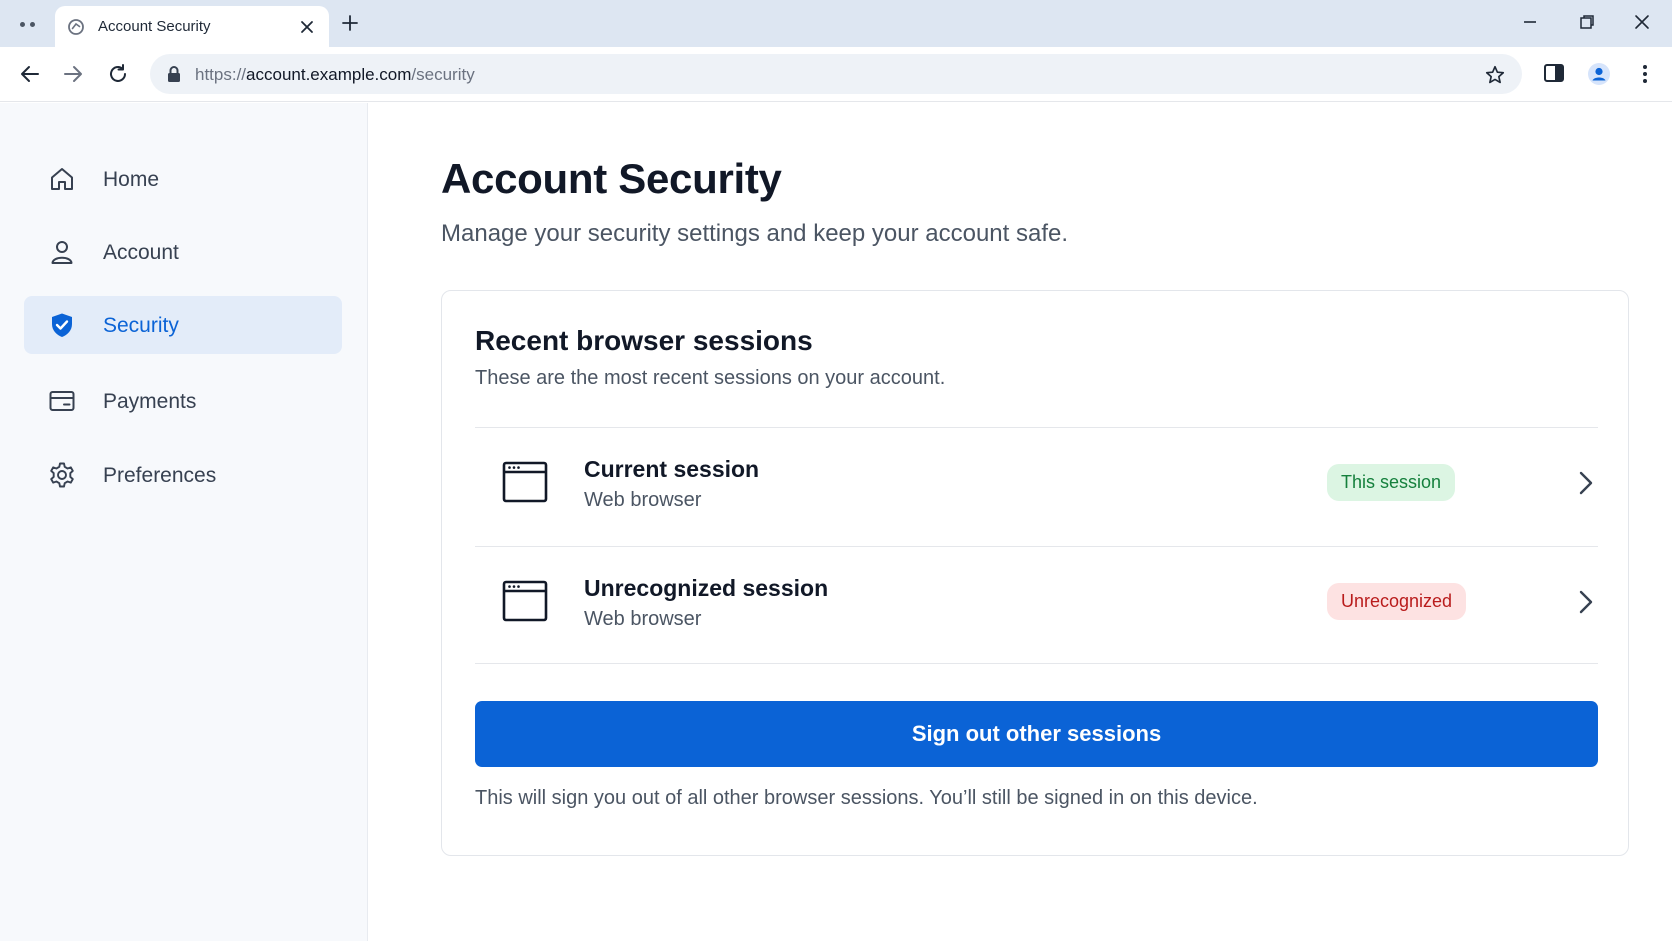 The width and height of the screenshot is (1672, 941). I want to click on back-icon, so click(30, 74).